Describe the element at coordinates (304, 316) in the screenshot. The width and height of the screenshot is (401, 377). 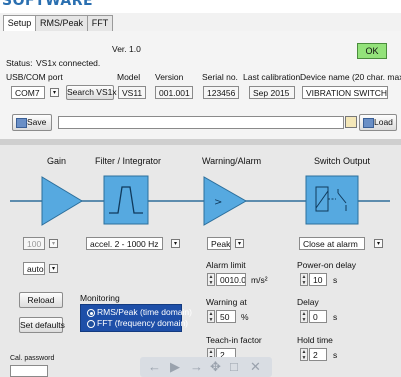
I see `delay-stepper: ▲ ▼` at that location.